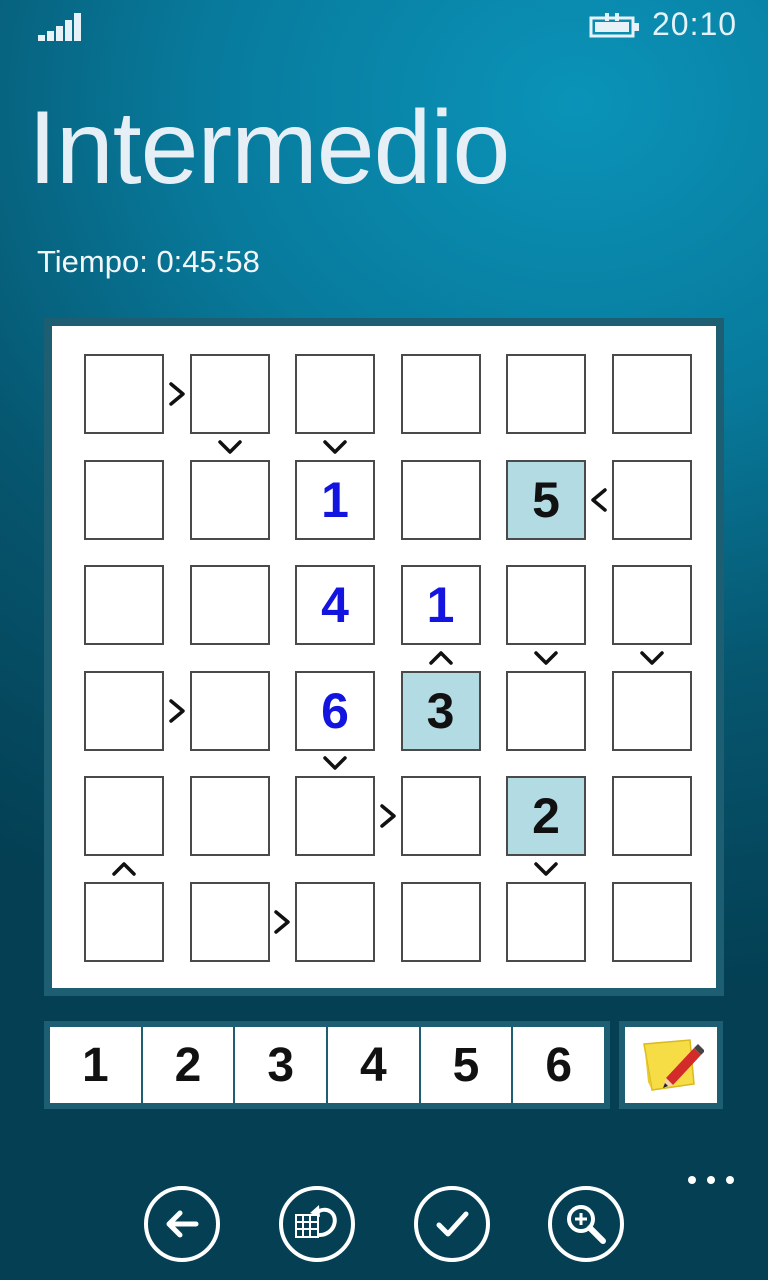 This screenshot has height=1280, width=768. Describe the element at coordinates (269, 148) in the screenshot. I see `page-title: Intermedio` at that location.